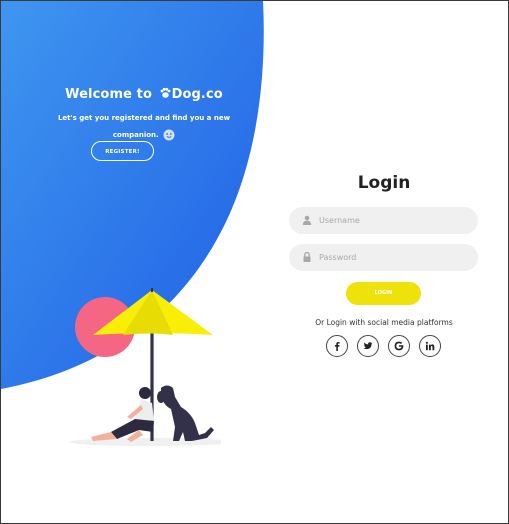  Describe the element at coordinates (383, 293) in the screenshot. I see `login-button: LOGIN` at that location.